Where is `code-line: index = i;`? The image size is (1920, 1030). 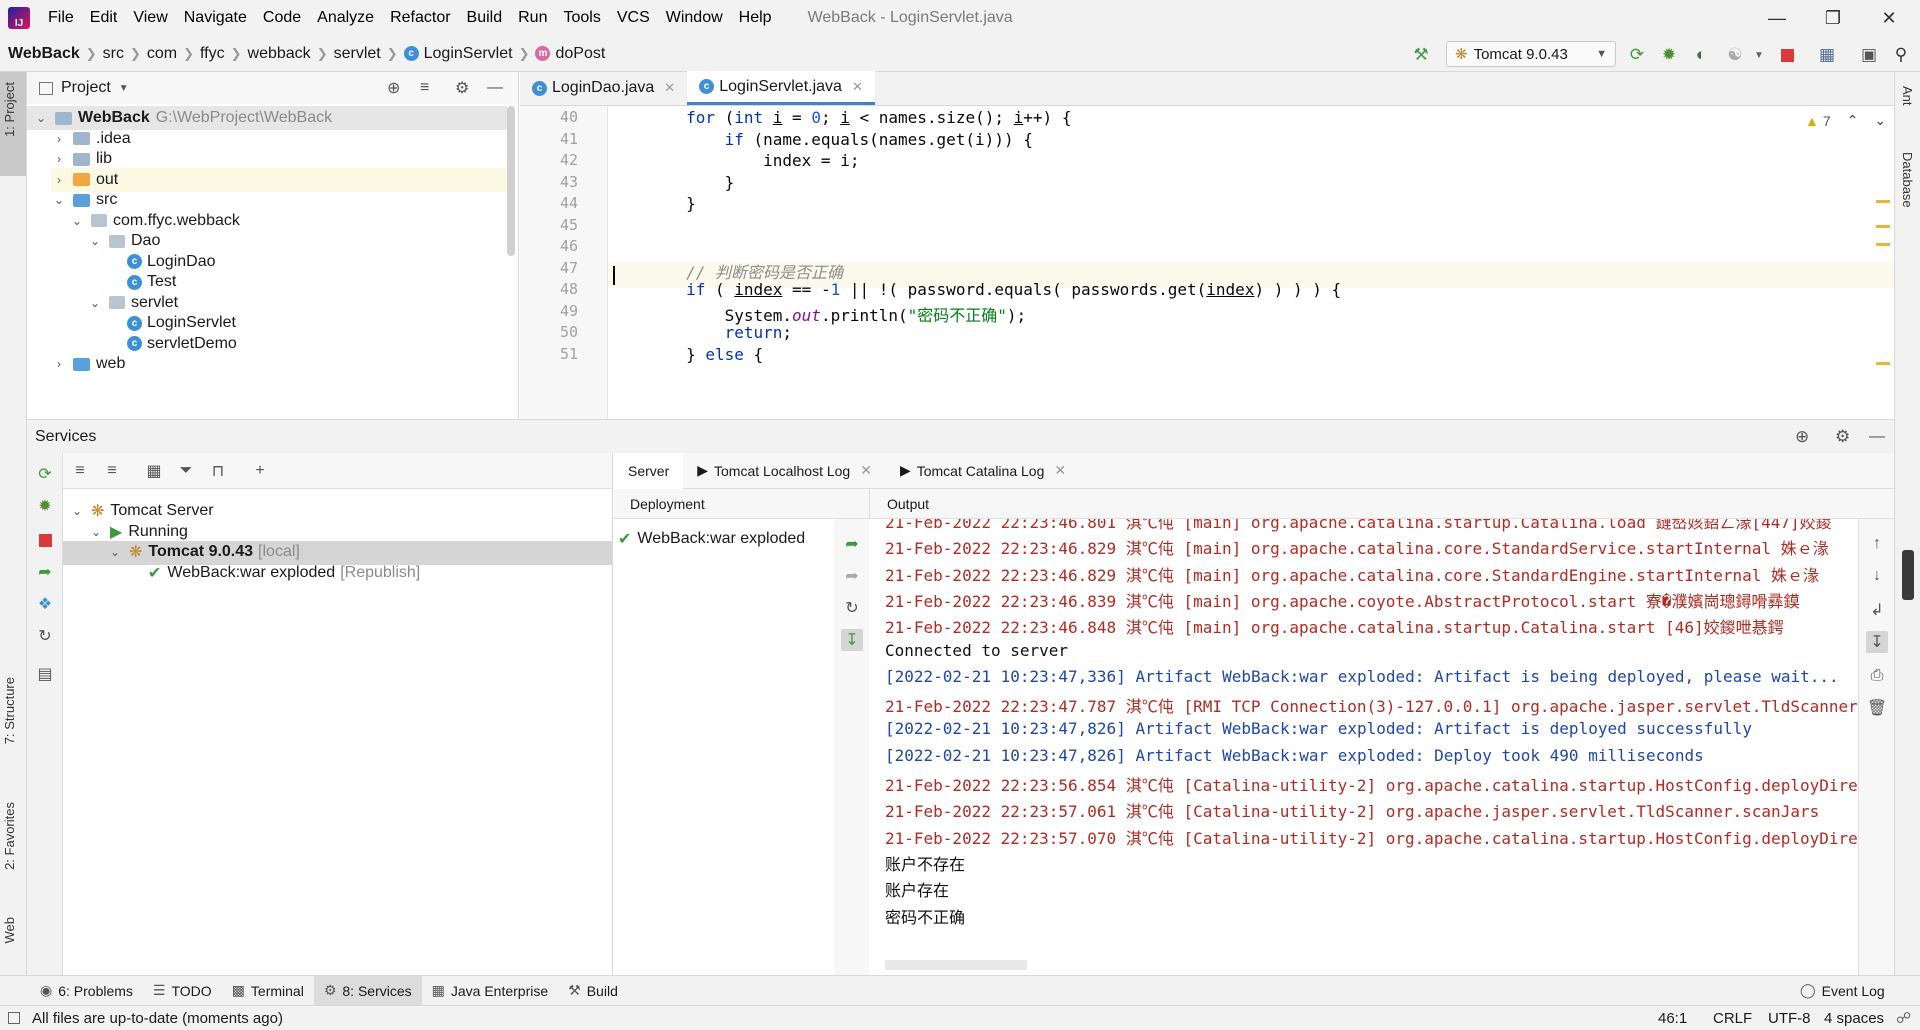
code-line: index = i; is located at coordinates (734, 160).